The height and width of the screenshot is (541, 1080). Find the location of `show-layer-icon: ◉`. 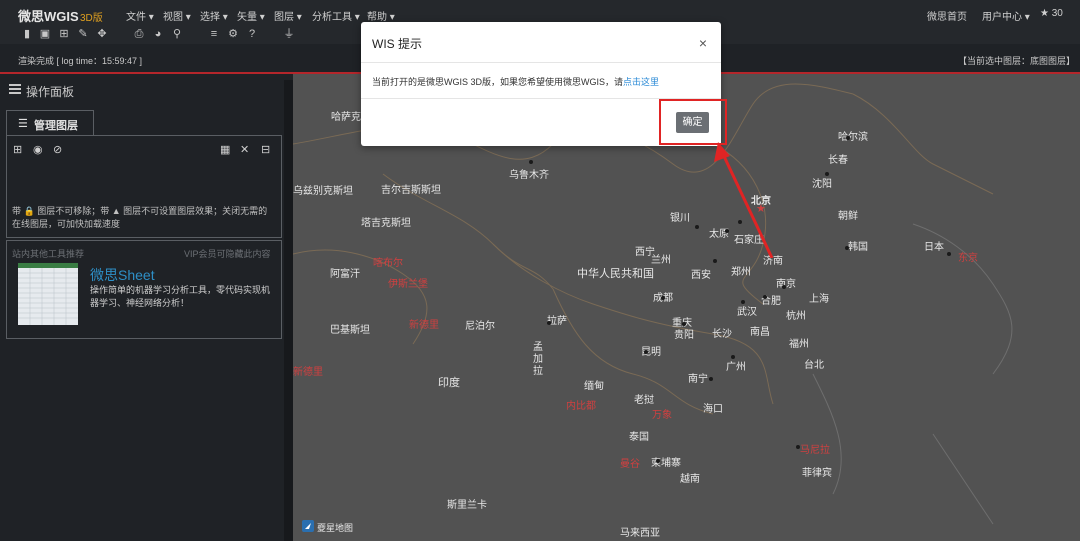

show-layer-icon: ◉ is located at coordinates (38, 149).